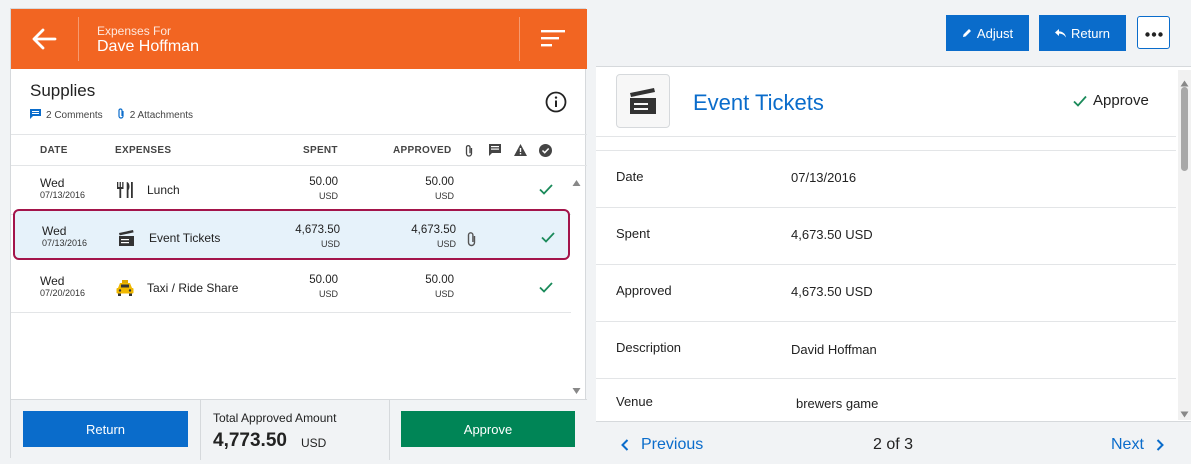 This screenshot has height=464, width=1191. What do you see at coordinates (105, 429) in the screenshot?
I see `return-button: Return` at bounding box center [105, 429].